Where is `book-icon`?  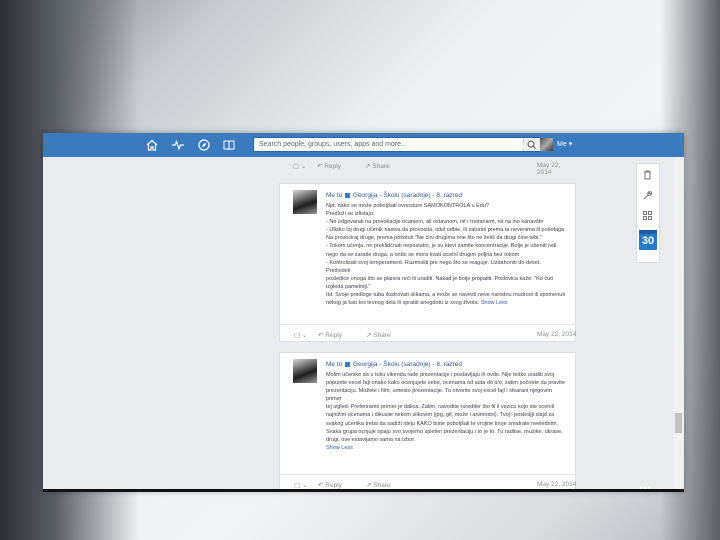 book-icon is located at coordinates (229, 145).